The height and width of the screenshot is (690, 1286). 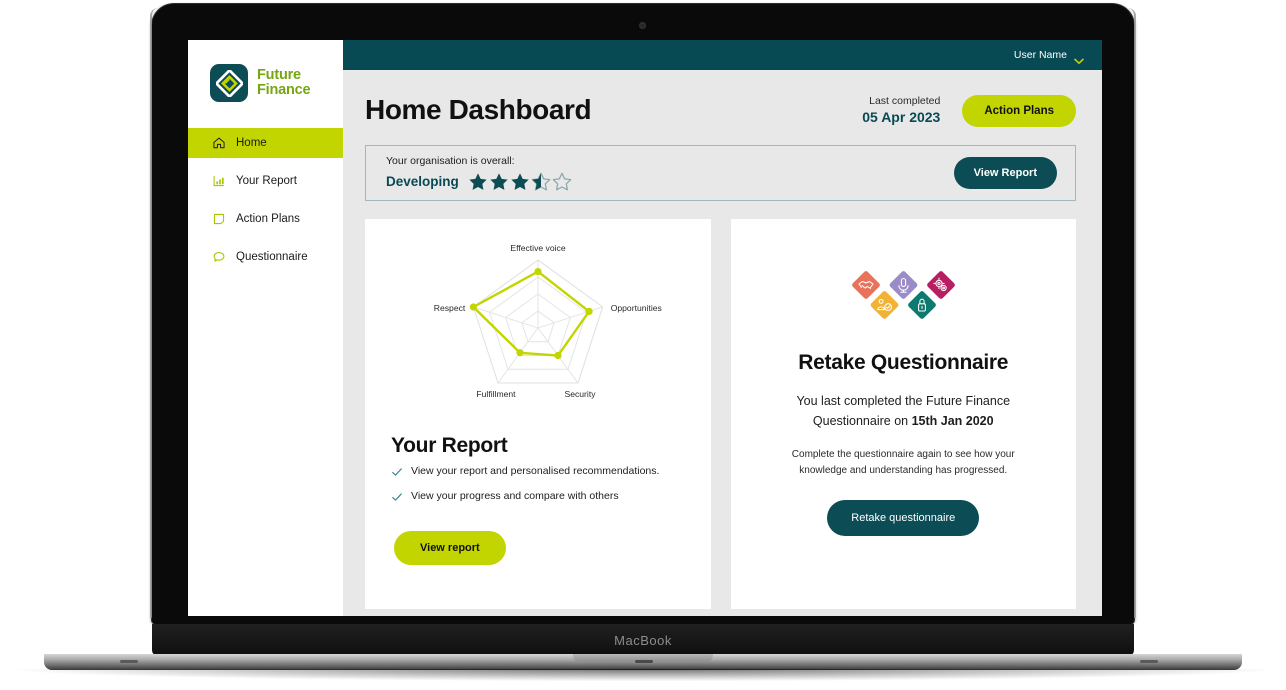 I want to click on radar-axis-label: Opportunities, so click(x=635, y=308).